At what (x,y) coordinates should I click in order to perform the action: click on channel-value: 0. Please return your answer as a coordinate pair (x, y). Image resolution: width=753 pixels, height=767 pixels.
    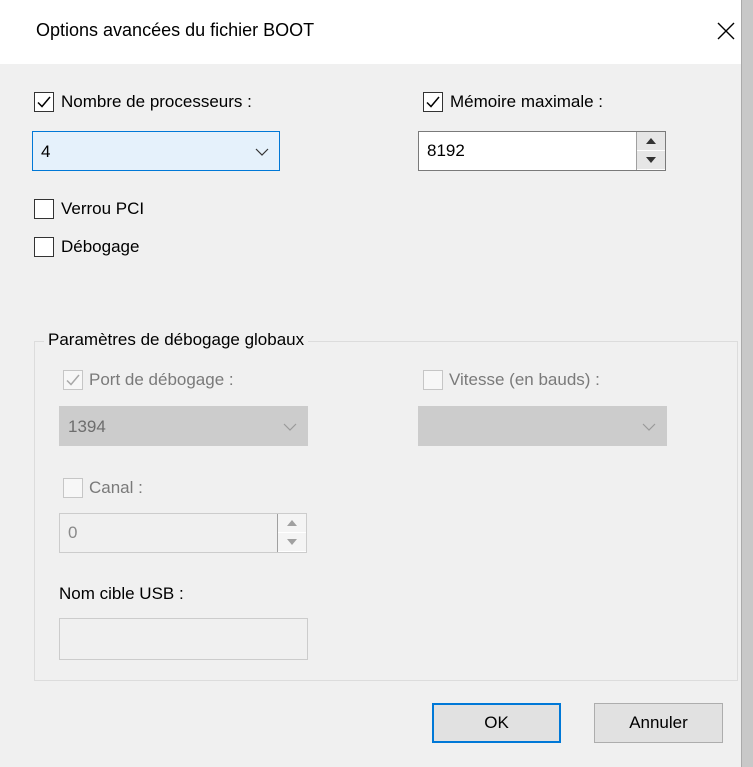
    Looking at the image, I should click on (72, 533).